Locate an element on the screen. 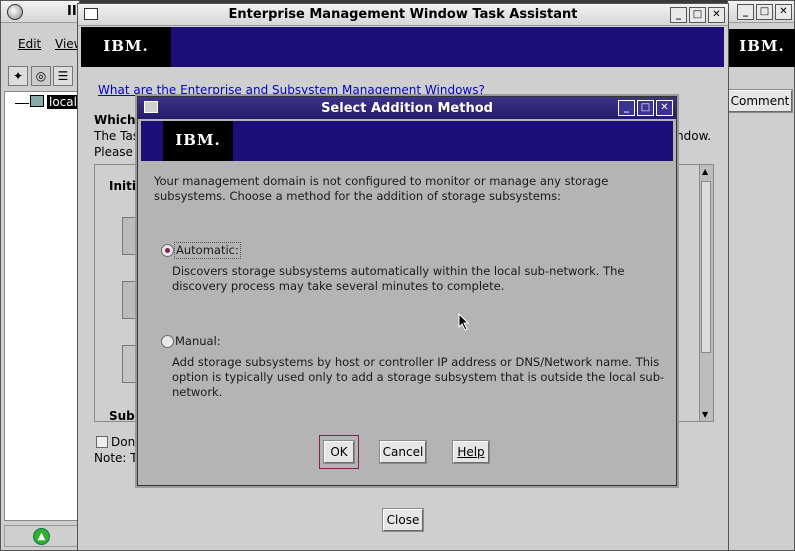 The width and height of the screenshot is (795, 551). comment-button: Comment is located at coordinates (760, 101).